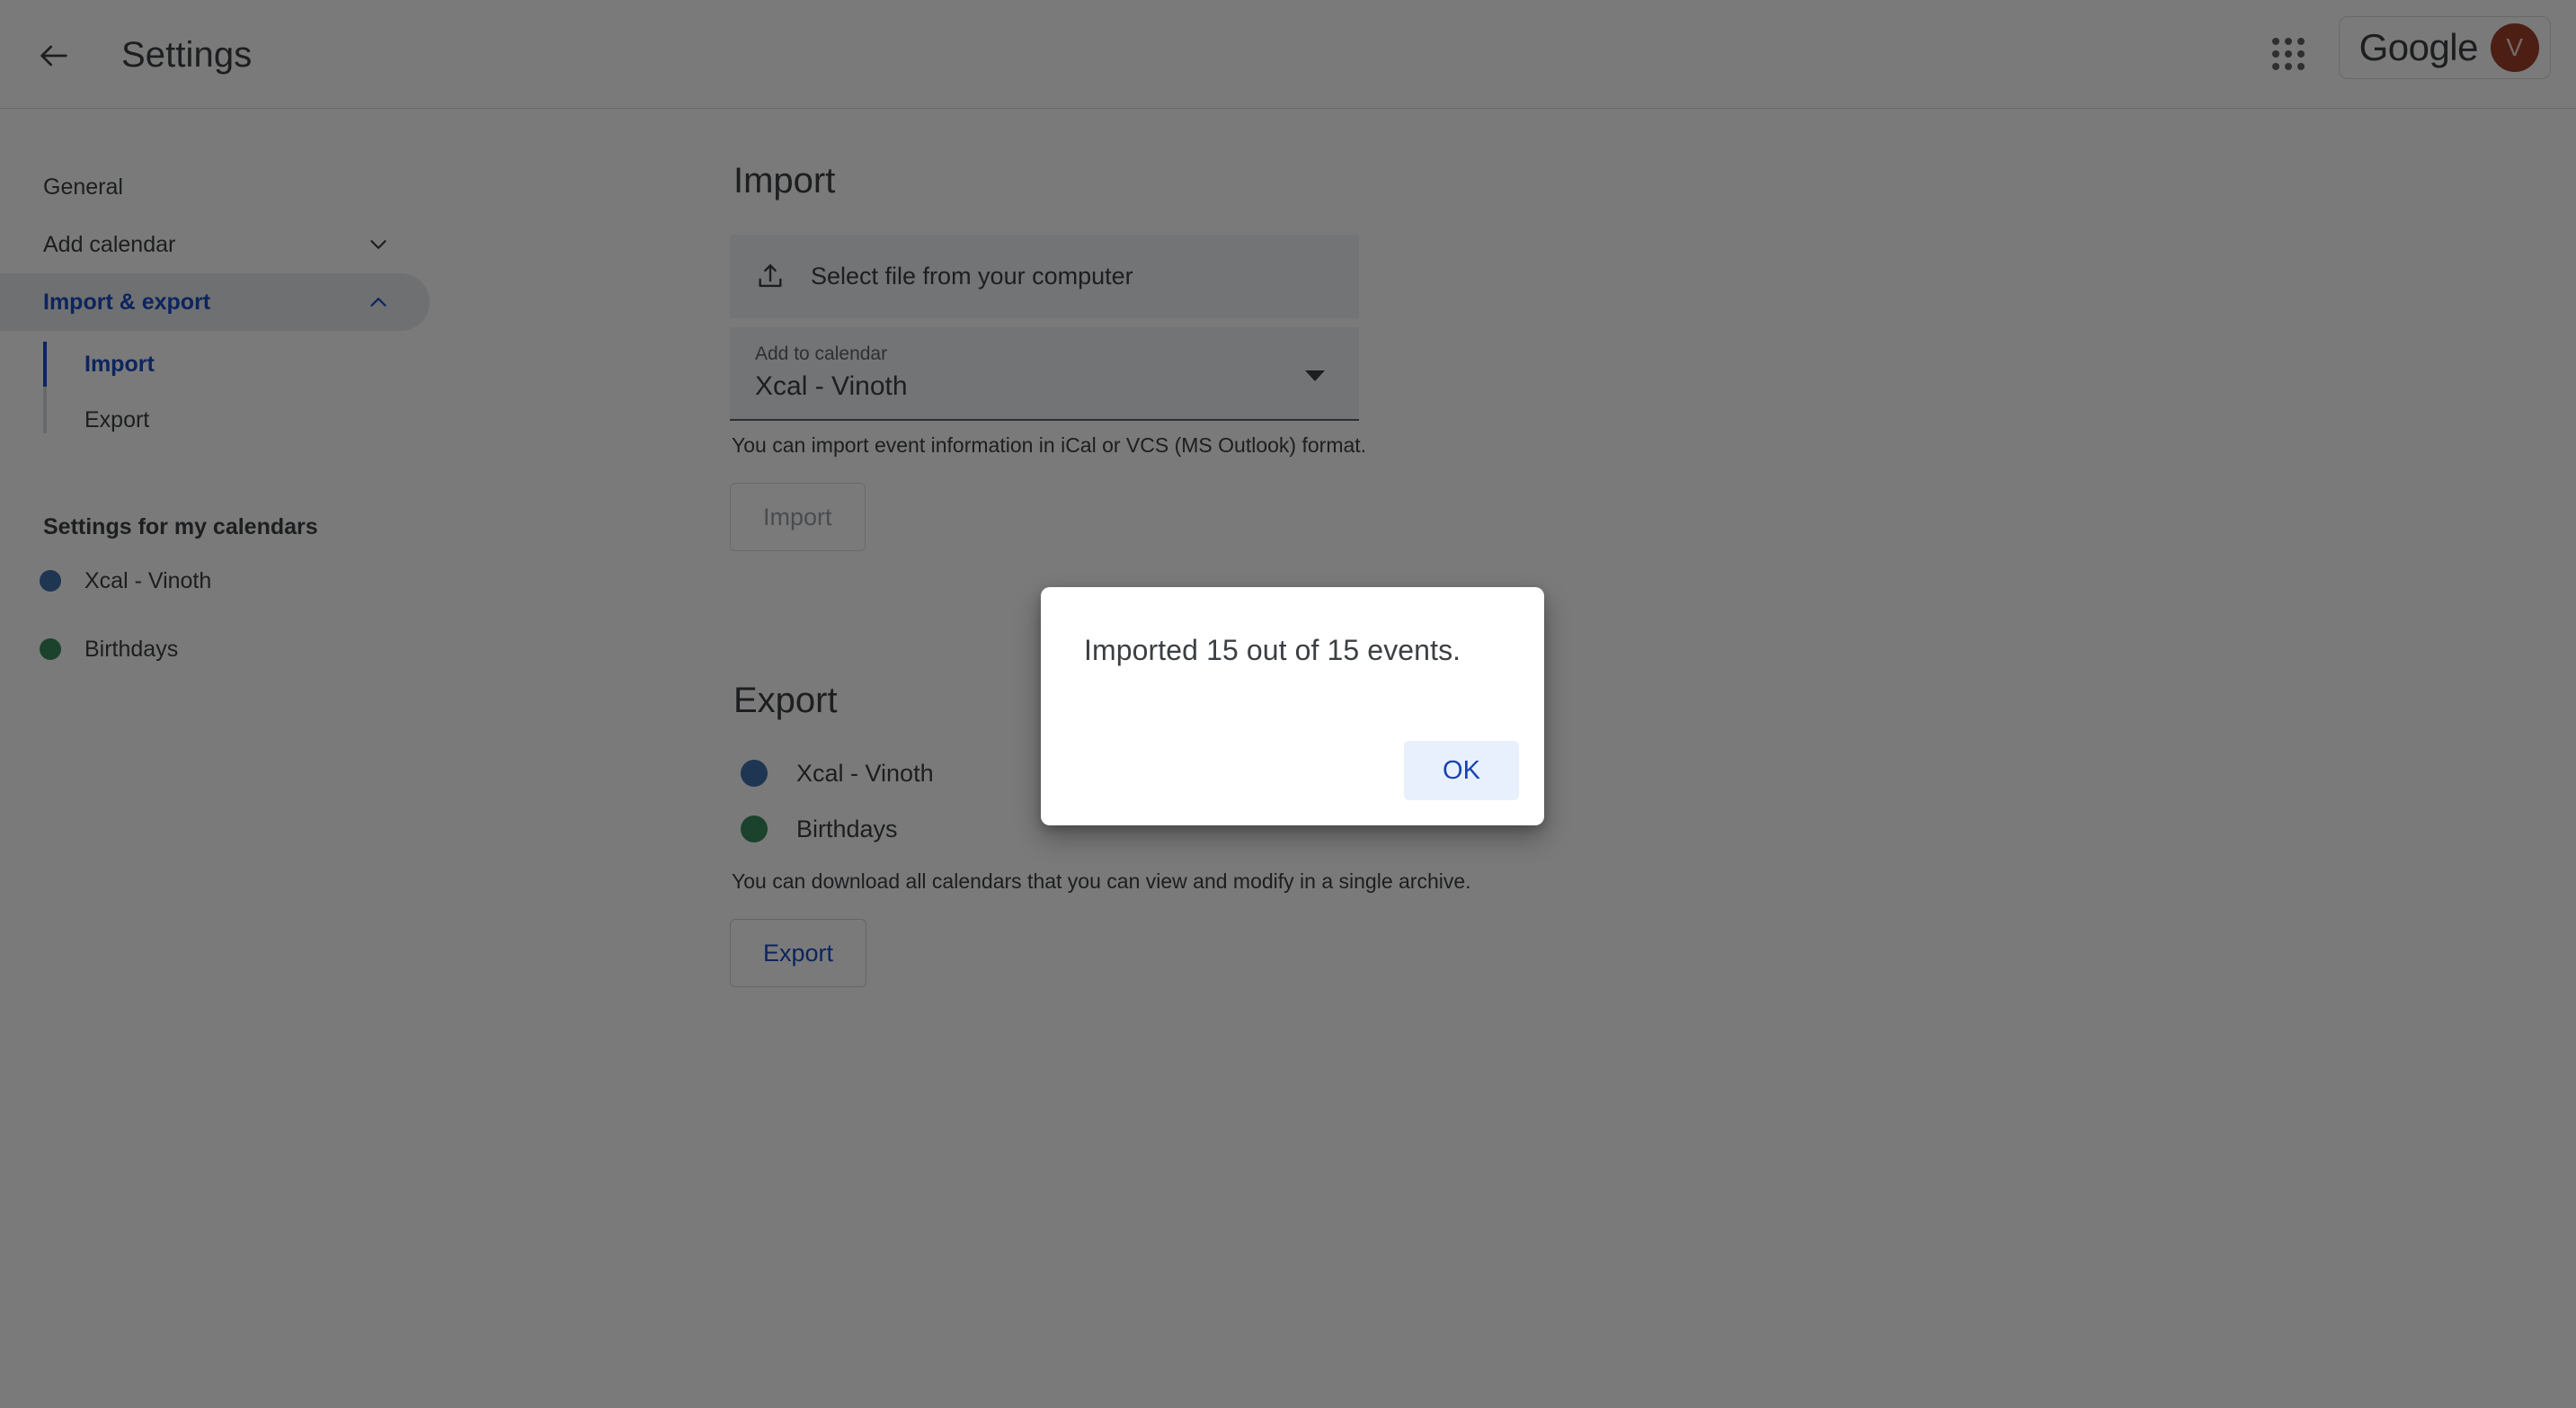 This screenshot has height=1408, width=2576. I want to click on dialog-ok-button: OK, so click(1461, 770).